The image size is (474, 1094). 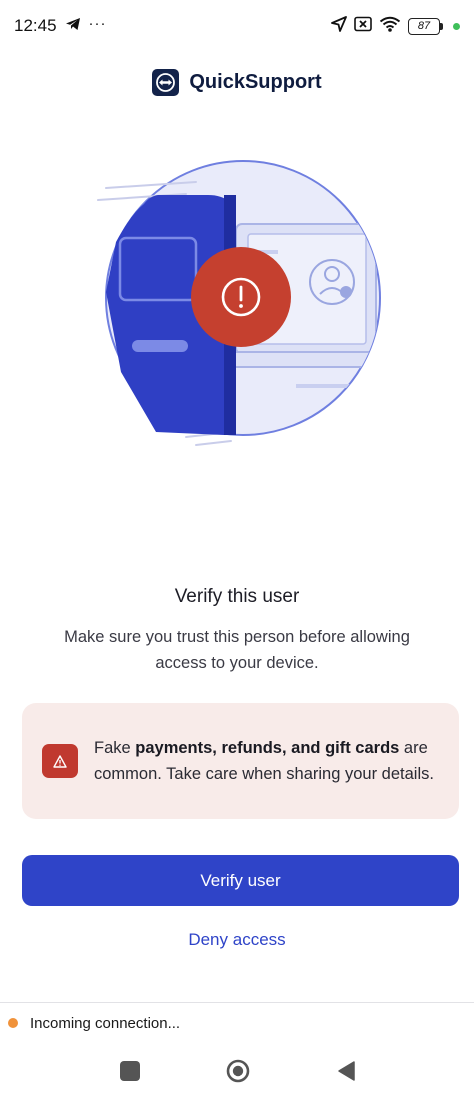 I want to click on page-title: Verify this user, so click(x=237, y=596).